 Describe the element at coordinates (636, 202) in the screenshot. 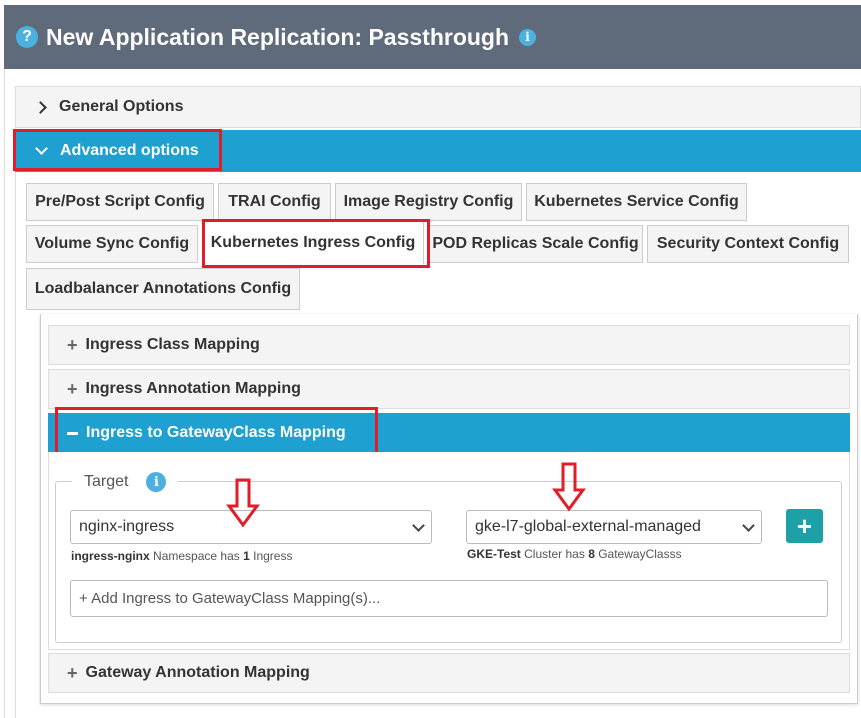

I see `tab-kubernetes-service-config: Kubernetes Service Config` at that location.